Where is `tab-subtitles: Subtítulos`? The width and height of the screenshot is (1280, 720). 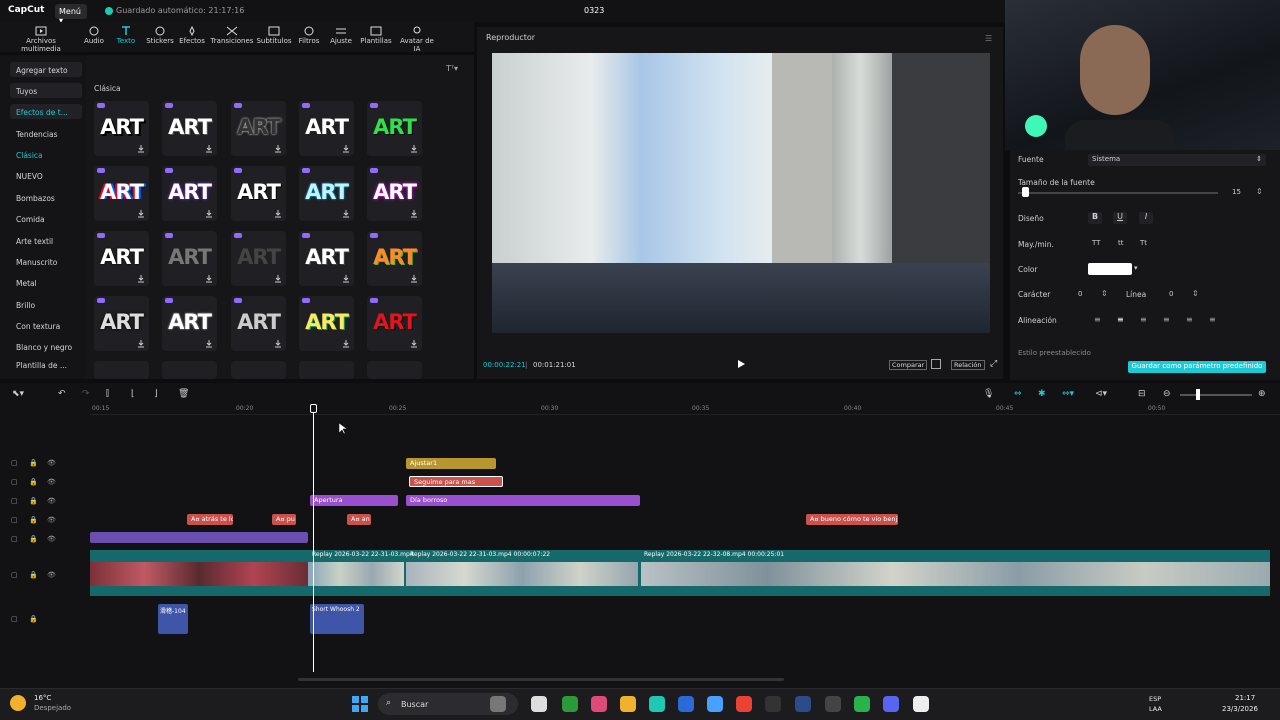 tab-subtitles: Subtítulos is located at coordinates (274, 35).